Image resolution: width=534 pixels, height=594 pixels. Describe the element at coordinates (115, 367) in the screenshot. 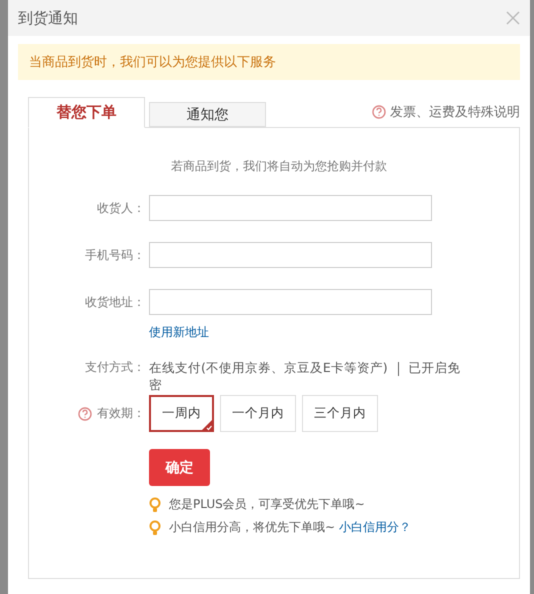

I see `field-label: 支付方式：` at that location.